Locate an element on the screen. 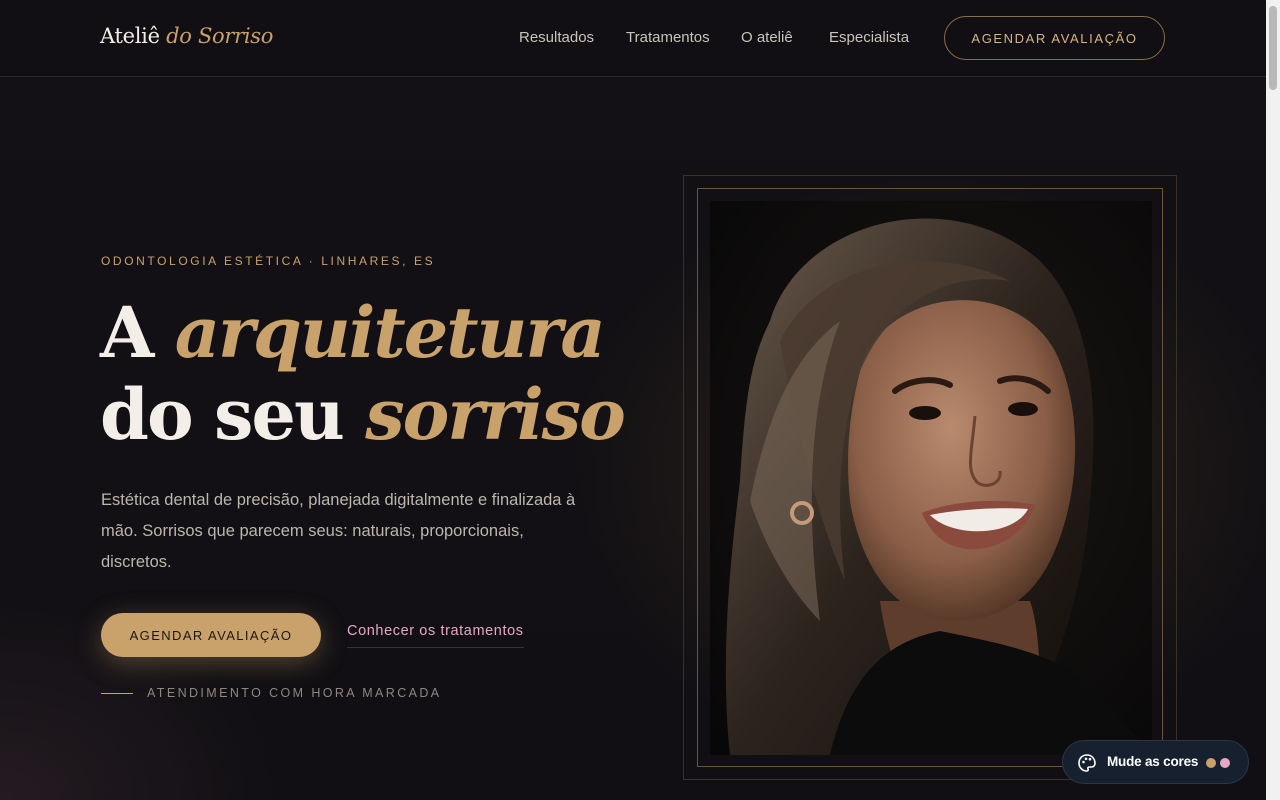 The image size is (1280, 800). headline-line1-accent: arquitetura is located at coordinates (390, 332).